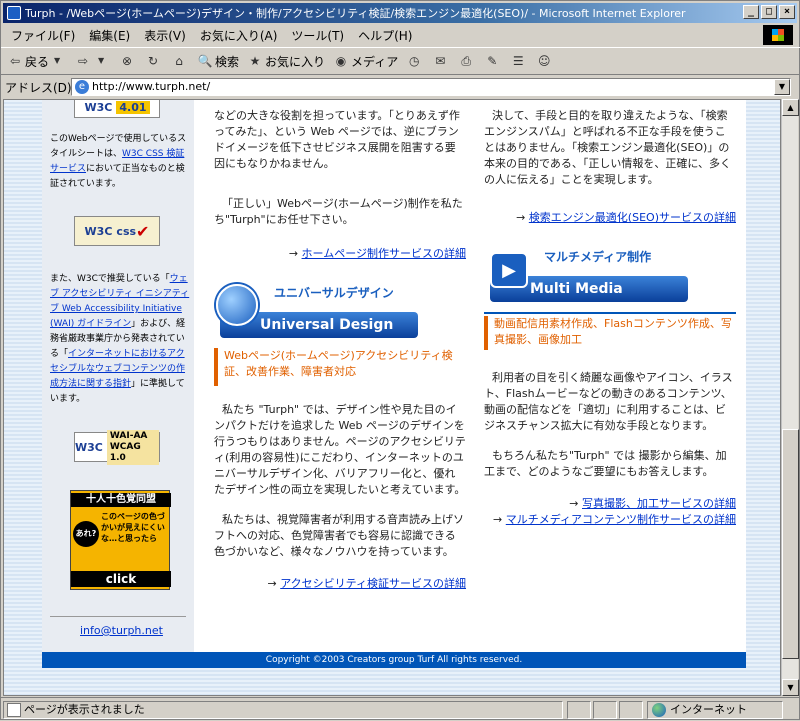  What do you see at coordinates (216, 367) in the screenshot?
I see `col1-heading-accent` at bounding box center [216, 367].